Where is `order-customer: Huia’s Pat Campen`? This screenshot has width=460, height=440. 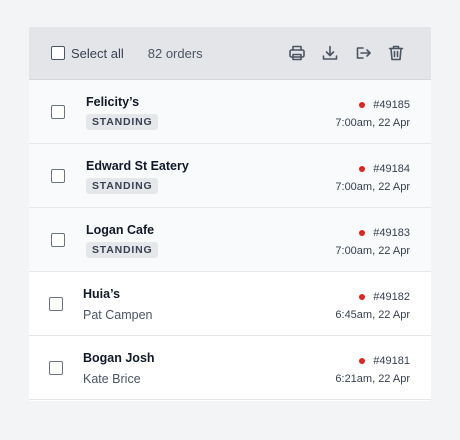
order-customer: Huia’s Pat Campen is located at coordinates (117, 304).